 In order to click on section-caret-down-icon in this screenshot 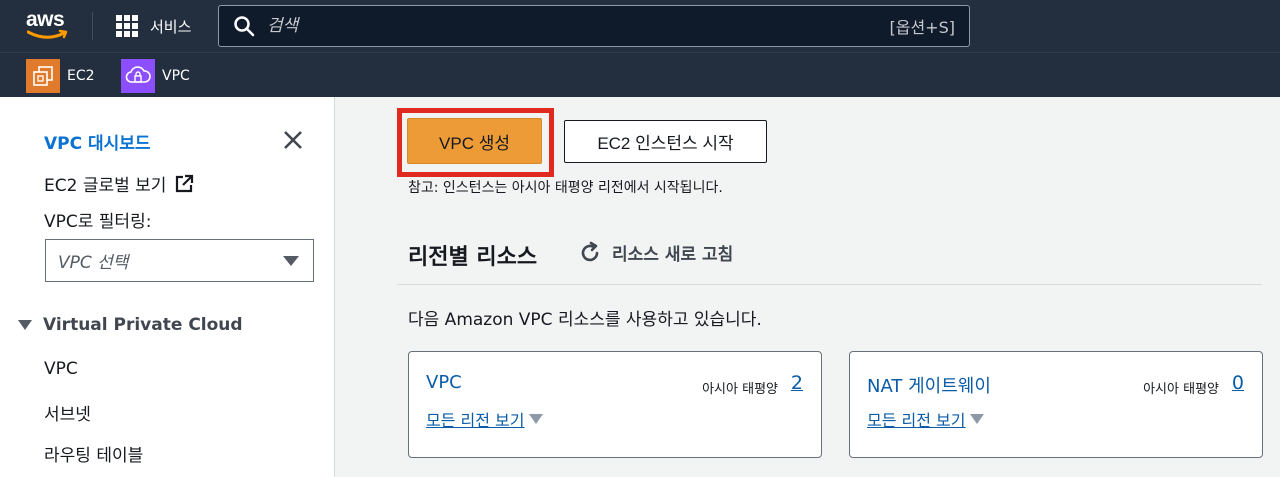, I will do `click(25, 325)`.